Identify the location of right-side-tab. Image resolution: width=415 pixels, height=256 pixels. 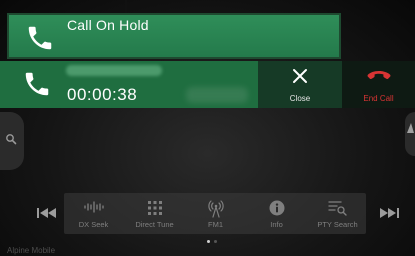
(410, 134).